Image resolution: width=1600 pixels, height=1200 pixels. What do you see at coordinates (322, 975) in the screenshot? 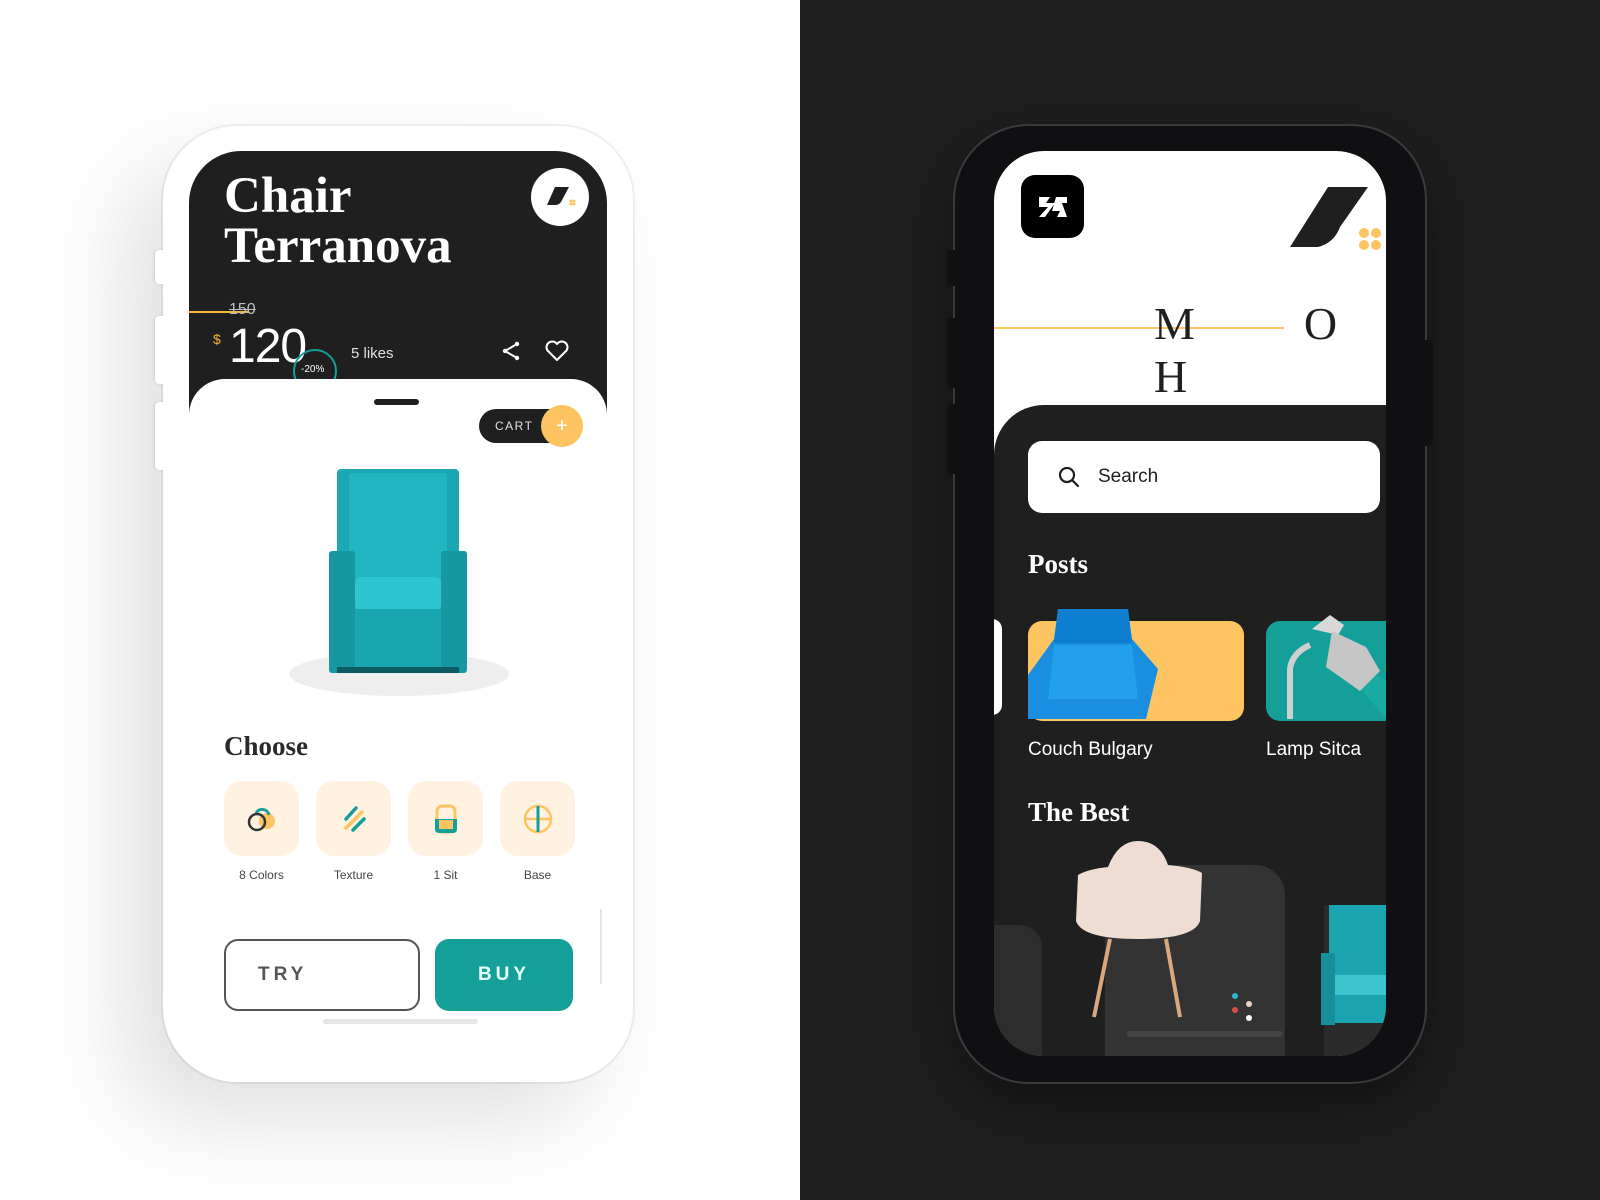
I see `try-button: TRY` at bounding box center [322, 975].